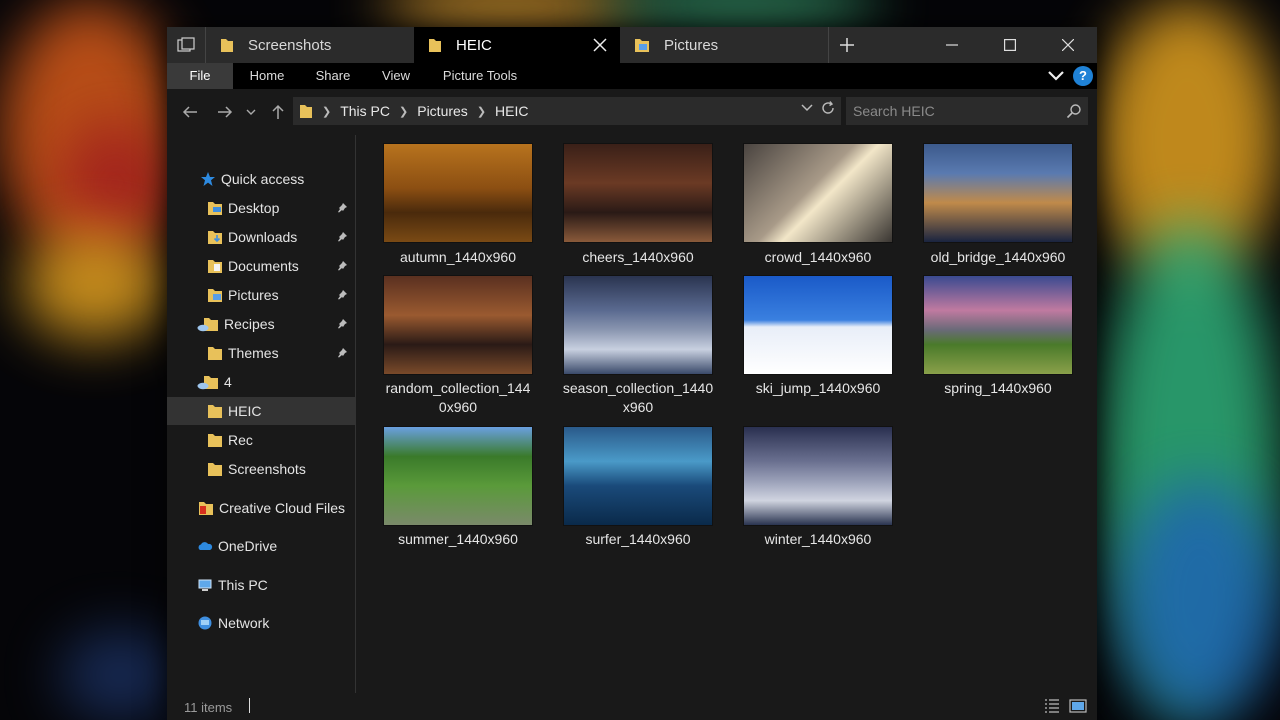 The height and width of the screenshot is (720, 1280). I want to click on nav-item-label: Network, so click(244, 623).